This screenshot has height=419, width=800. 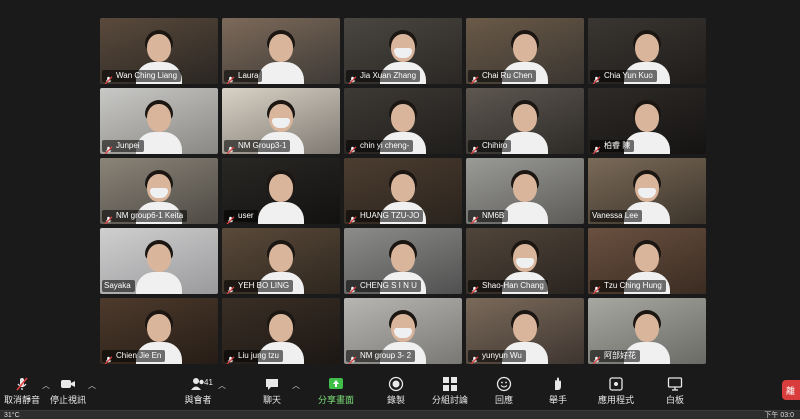 What do you see at coordinates (628, 75) in the screenshot?
I see `participant-name: Chia Yun Kuo` at bounding box center [628, 75].